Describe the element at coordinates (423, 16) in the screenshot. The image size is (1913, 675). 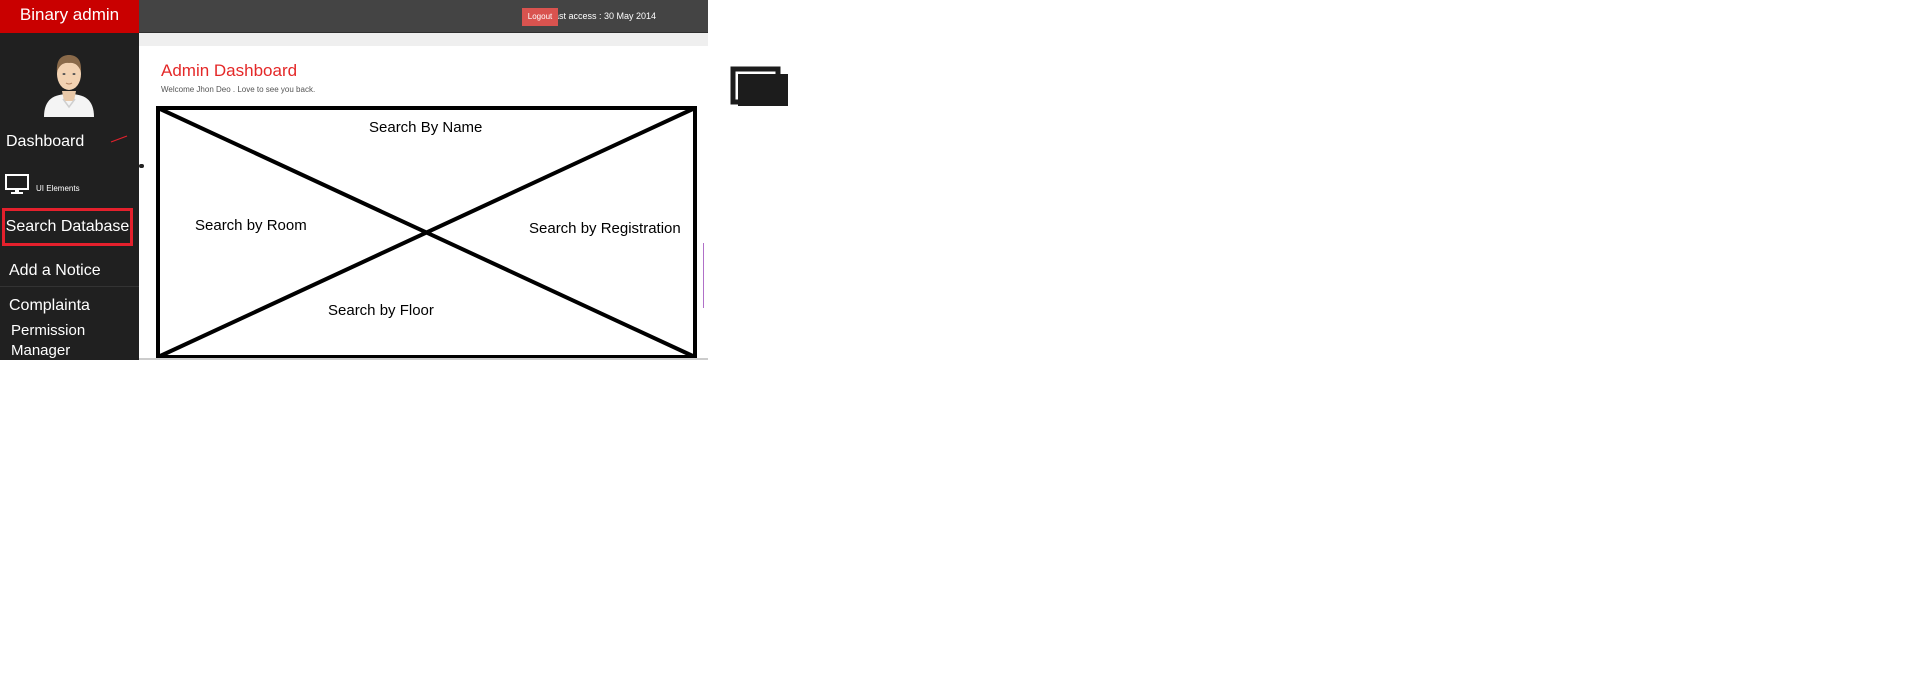
I see `top-bar: Last access : 30 May 2014` at that location.